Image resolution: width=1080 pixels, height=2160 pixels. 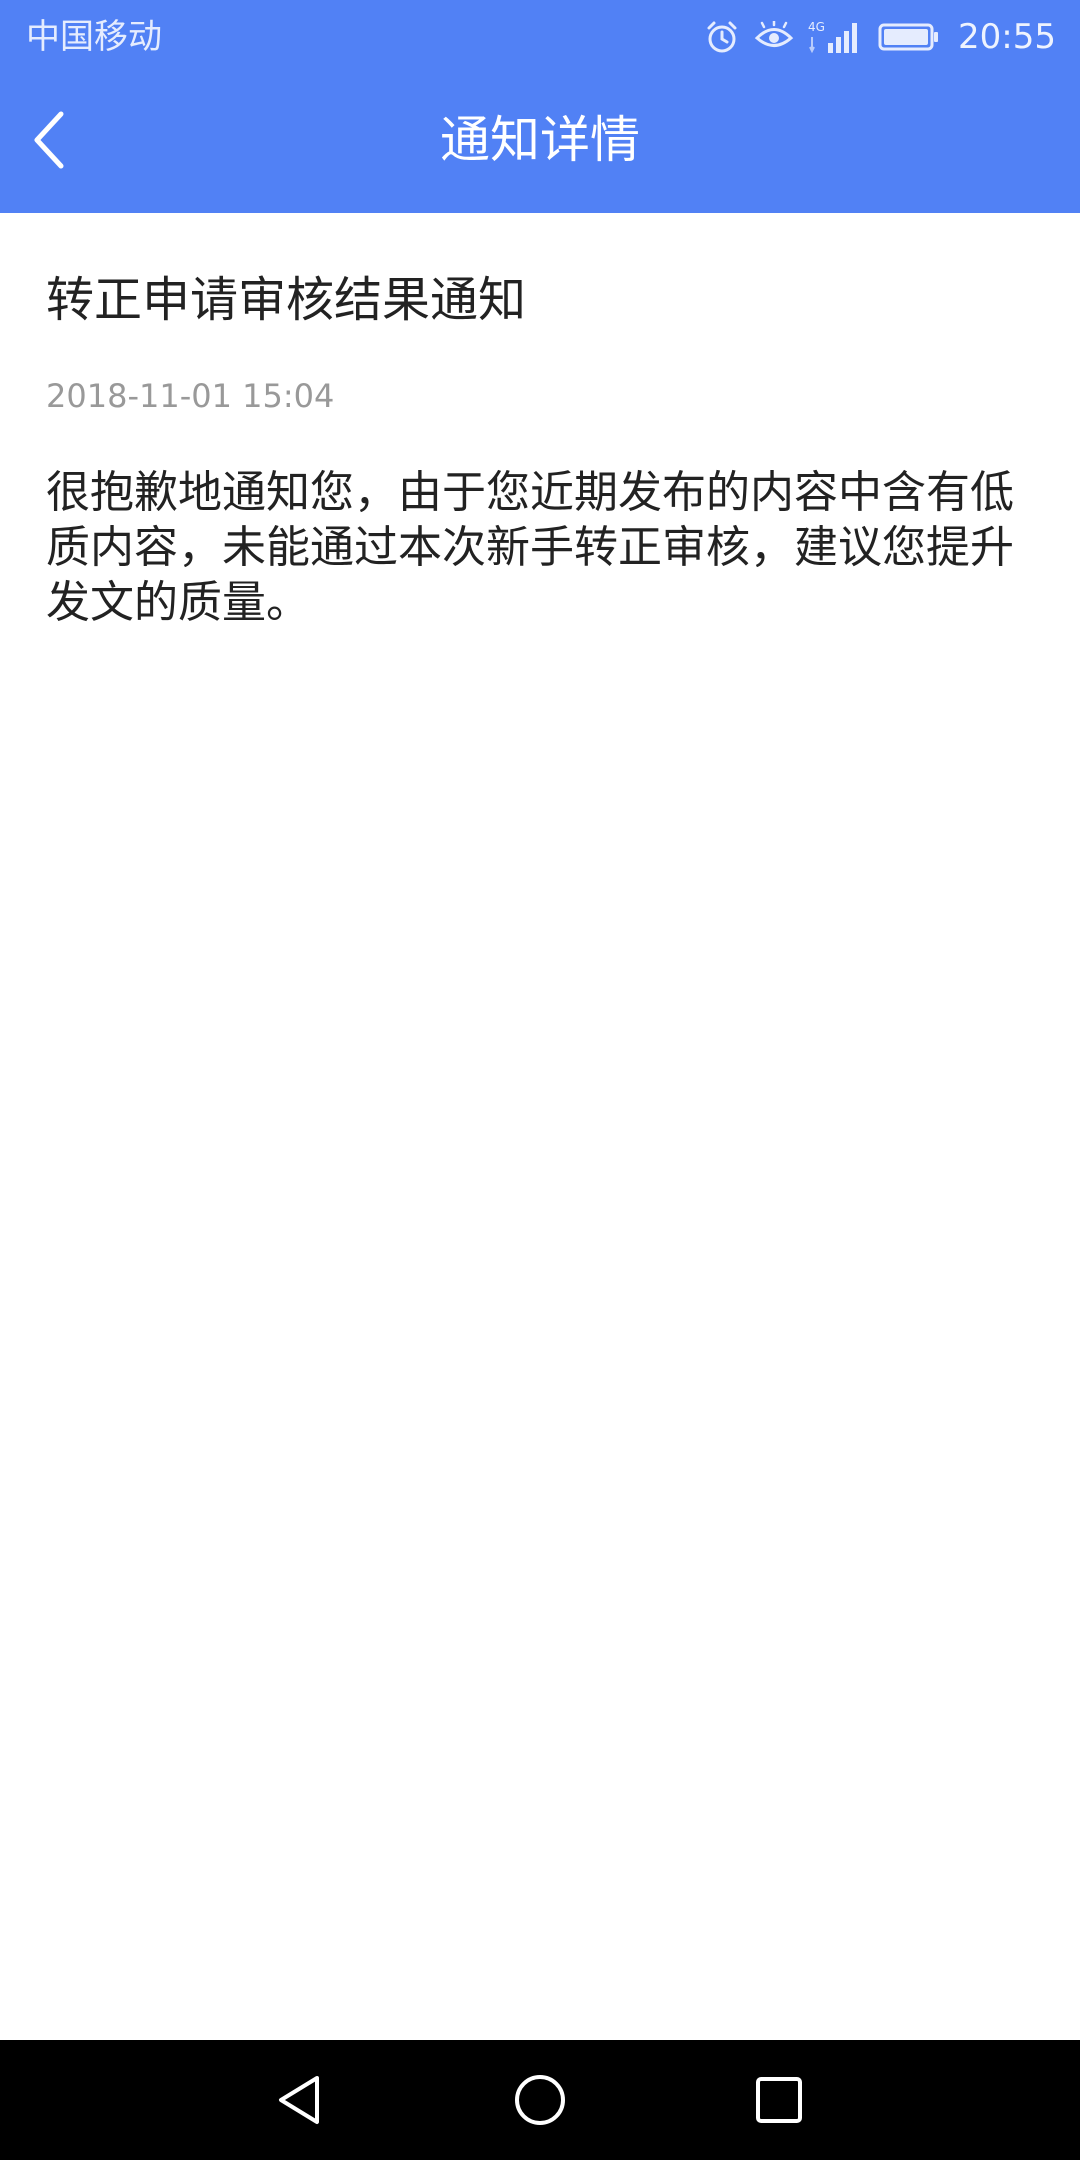 I want to click on recents-square-icon, so click(x=779, y=2100).